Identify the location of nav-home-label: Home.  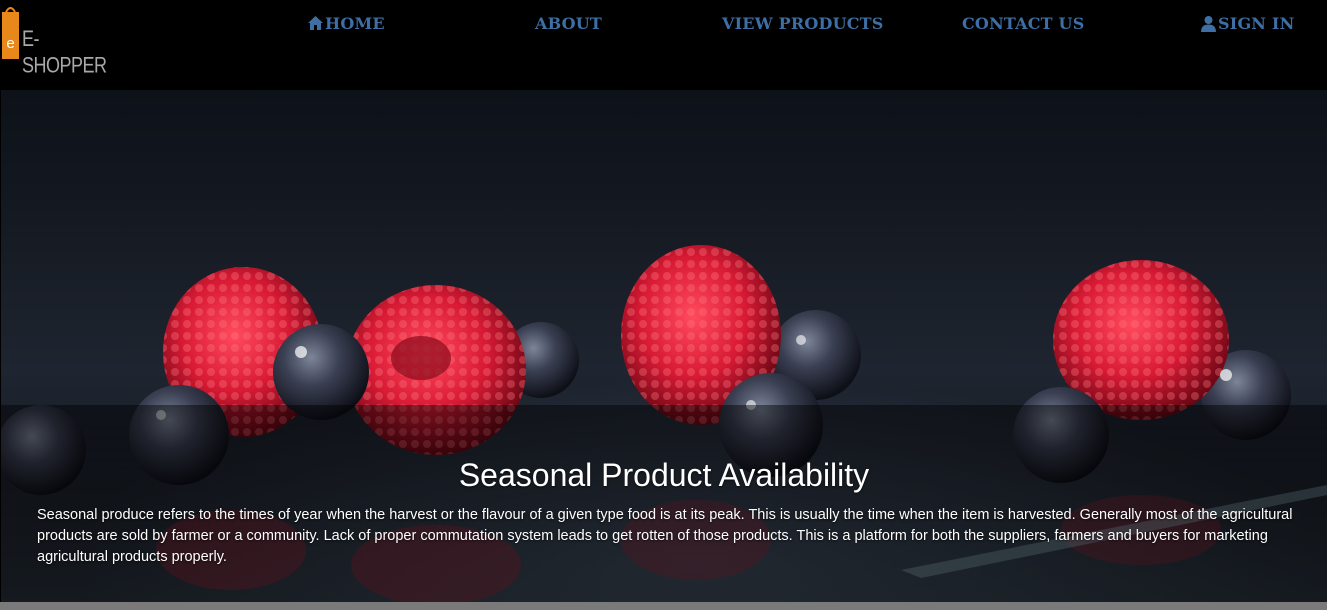
(355, 23).